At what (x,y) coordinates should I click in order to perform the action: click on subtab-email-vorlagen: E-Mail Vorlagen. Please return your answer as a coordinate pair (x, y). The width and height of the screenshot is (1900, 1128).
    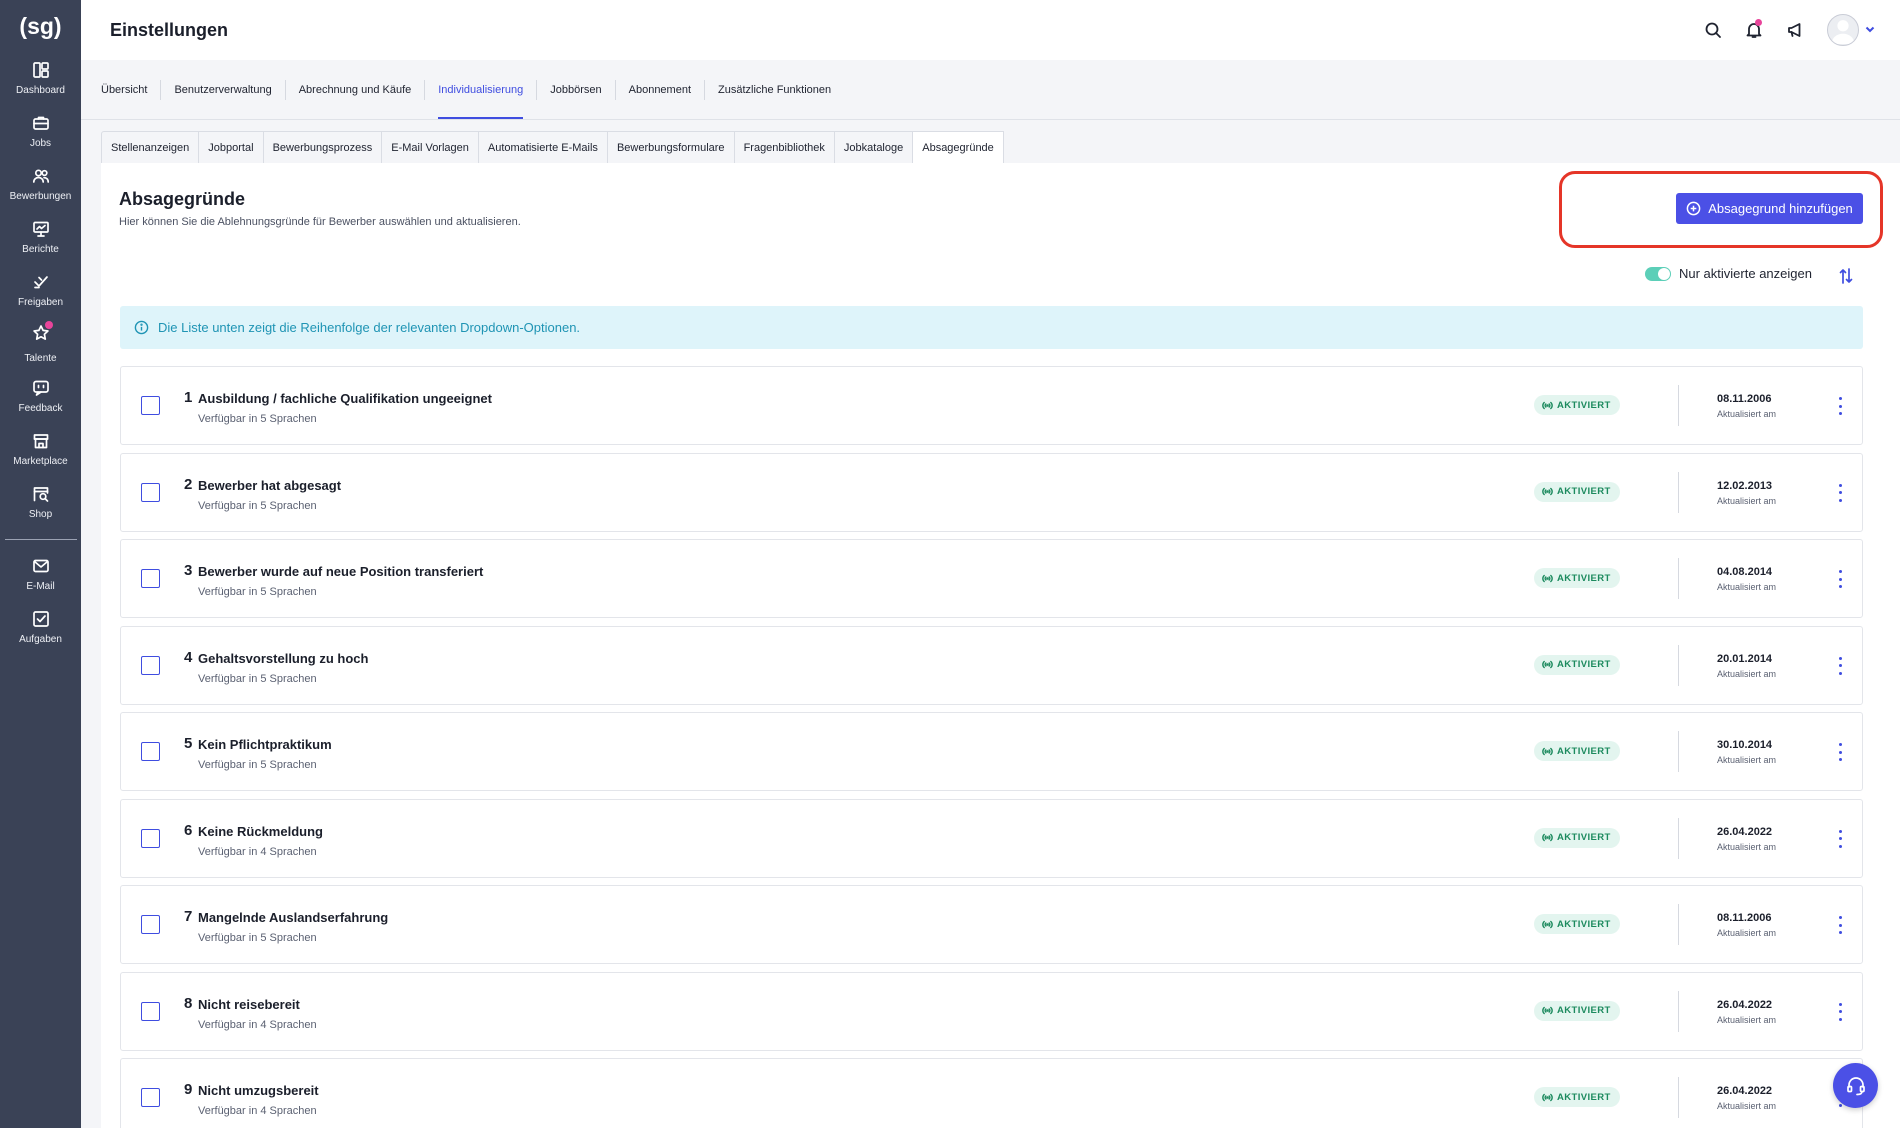
    Looking at the image, I should click on (430, 147).